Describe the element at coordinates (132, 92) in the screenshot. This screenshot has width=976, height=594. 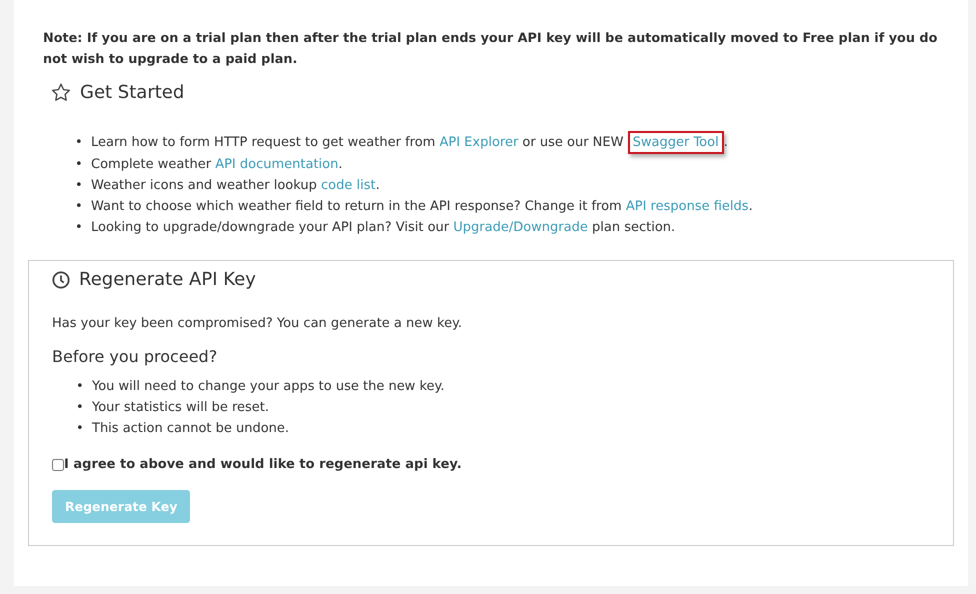
I see `section-title: Get Started` at that location.